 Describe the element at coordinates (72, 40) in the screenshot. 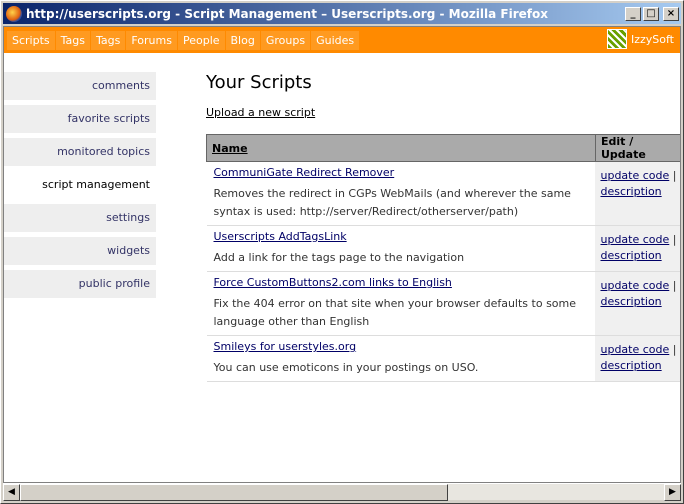

I see `nav-item-tags: Tags` at that location.